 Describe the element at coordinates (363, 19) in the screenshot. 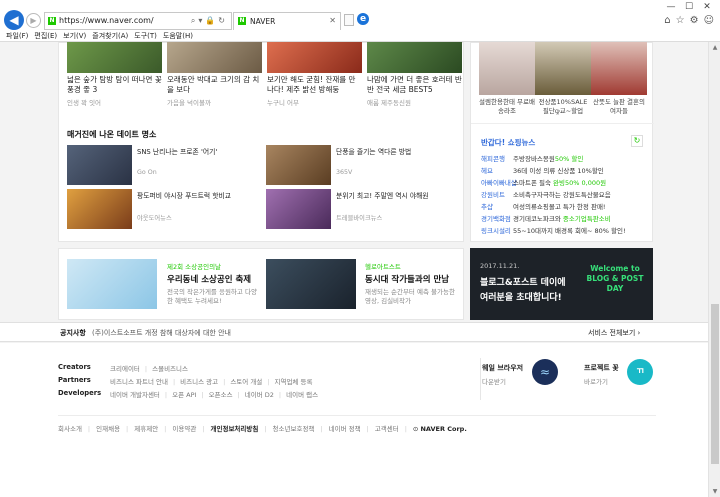

I see `edge-icon: e` at that location.